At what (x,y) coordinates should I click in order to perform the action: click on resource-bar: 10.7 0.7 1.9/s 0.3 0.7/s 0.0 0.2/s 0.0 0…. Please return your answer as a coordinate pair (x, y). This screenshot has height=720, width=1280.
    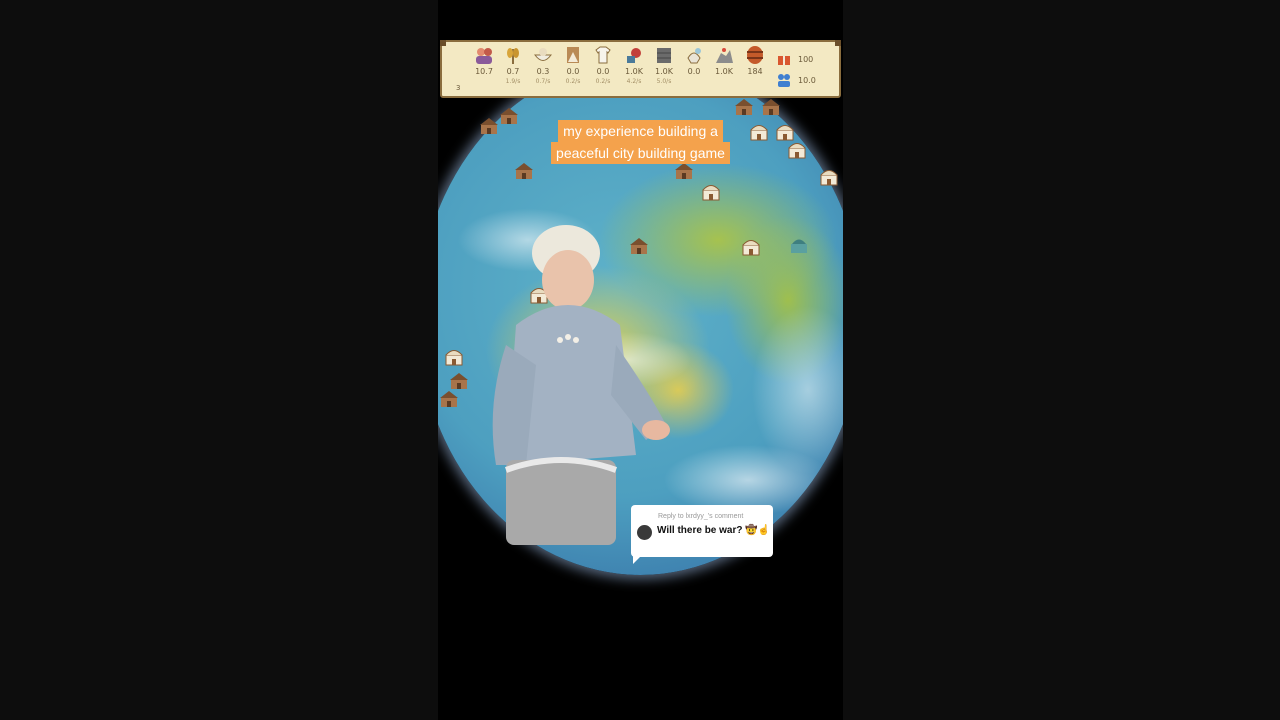
    Looking at the image, I should click on (640, 69).